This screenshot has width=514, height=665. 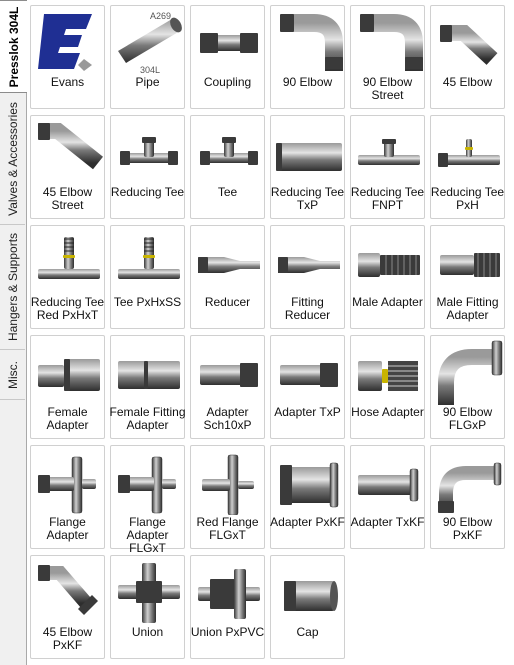 I want to click on flange-adapter-icon, so click(x=67, y=485).